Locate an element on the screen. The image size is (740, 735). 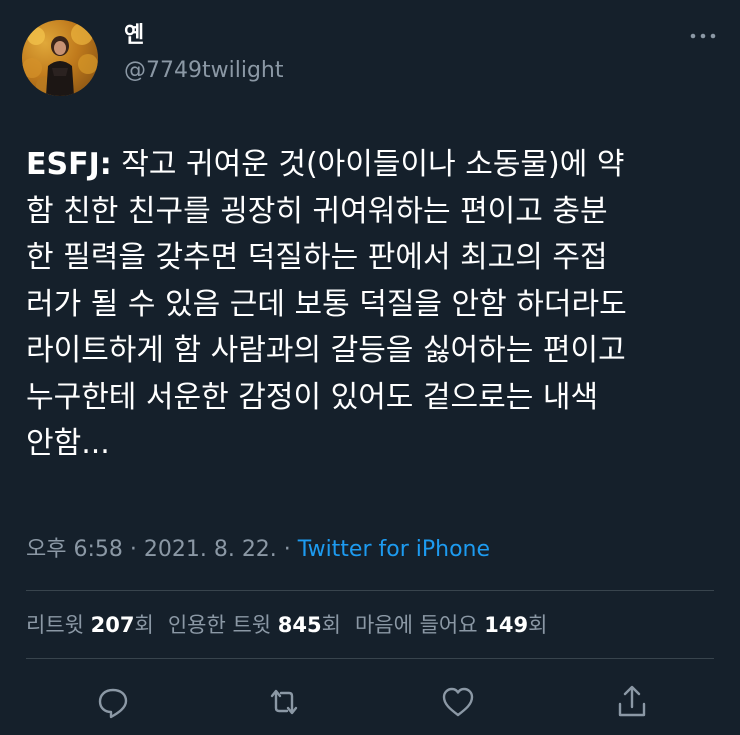
quotes-label: 인용한 트윗 is located at coordinates (222, 625).